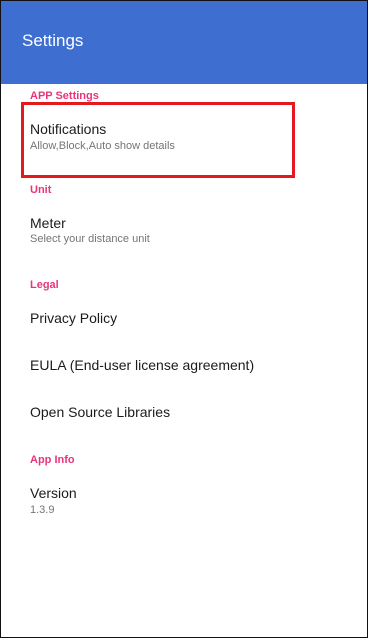  Describe the element at coordinates (52, 460) in the screenshot. I see `section-header-app-info: App Info` at that location.